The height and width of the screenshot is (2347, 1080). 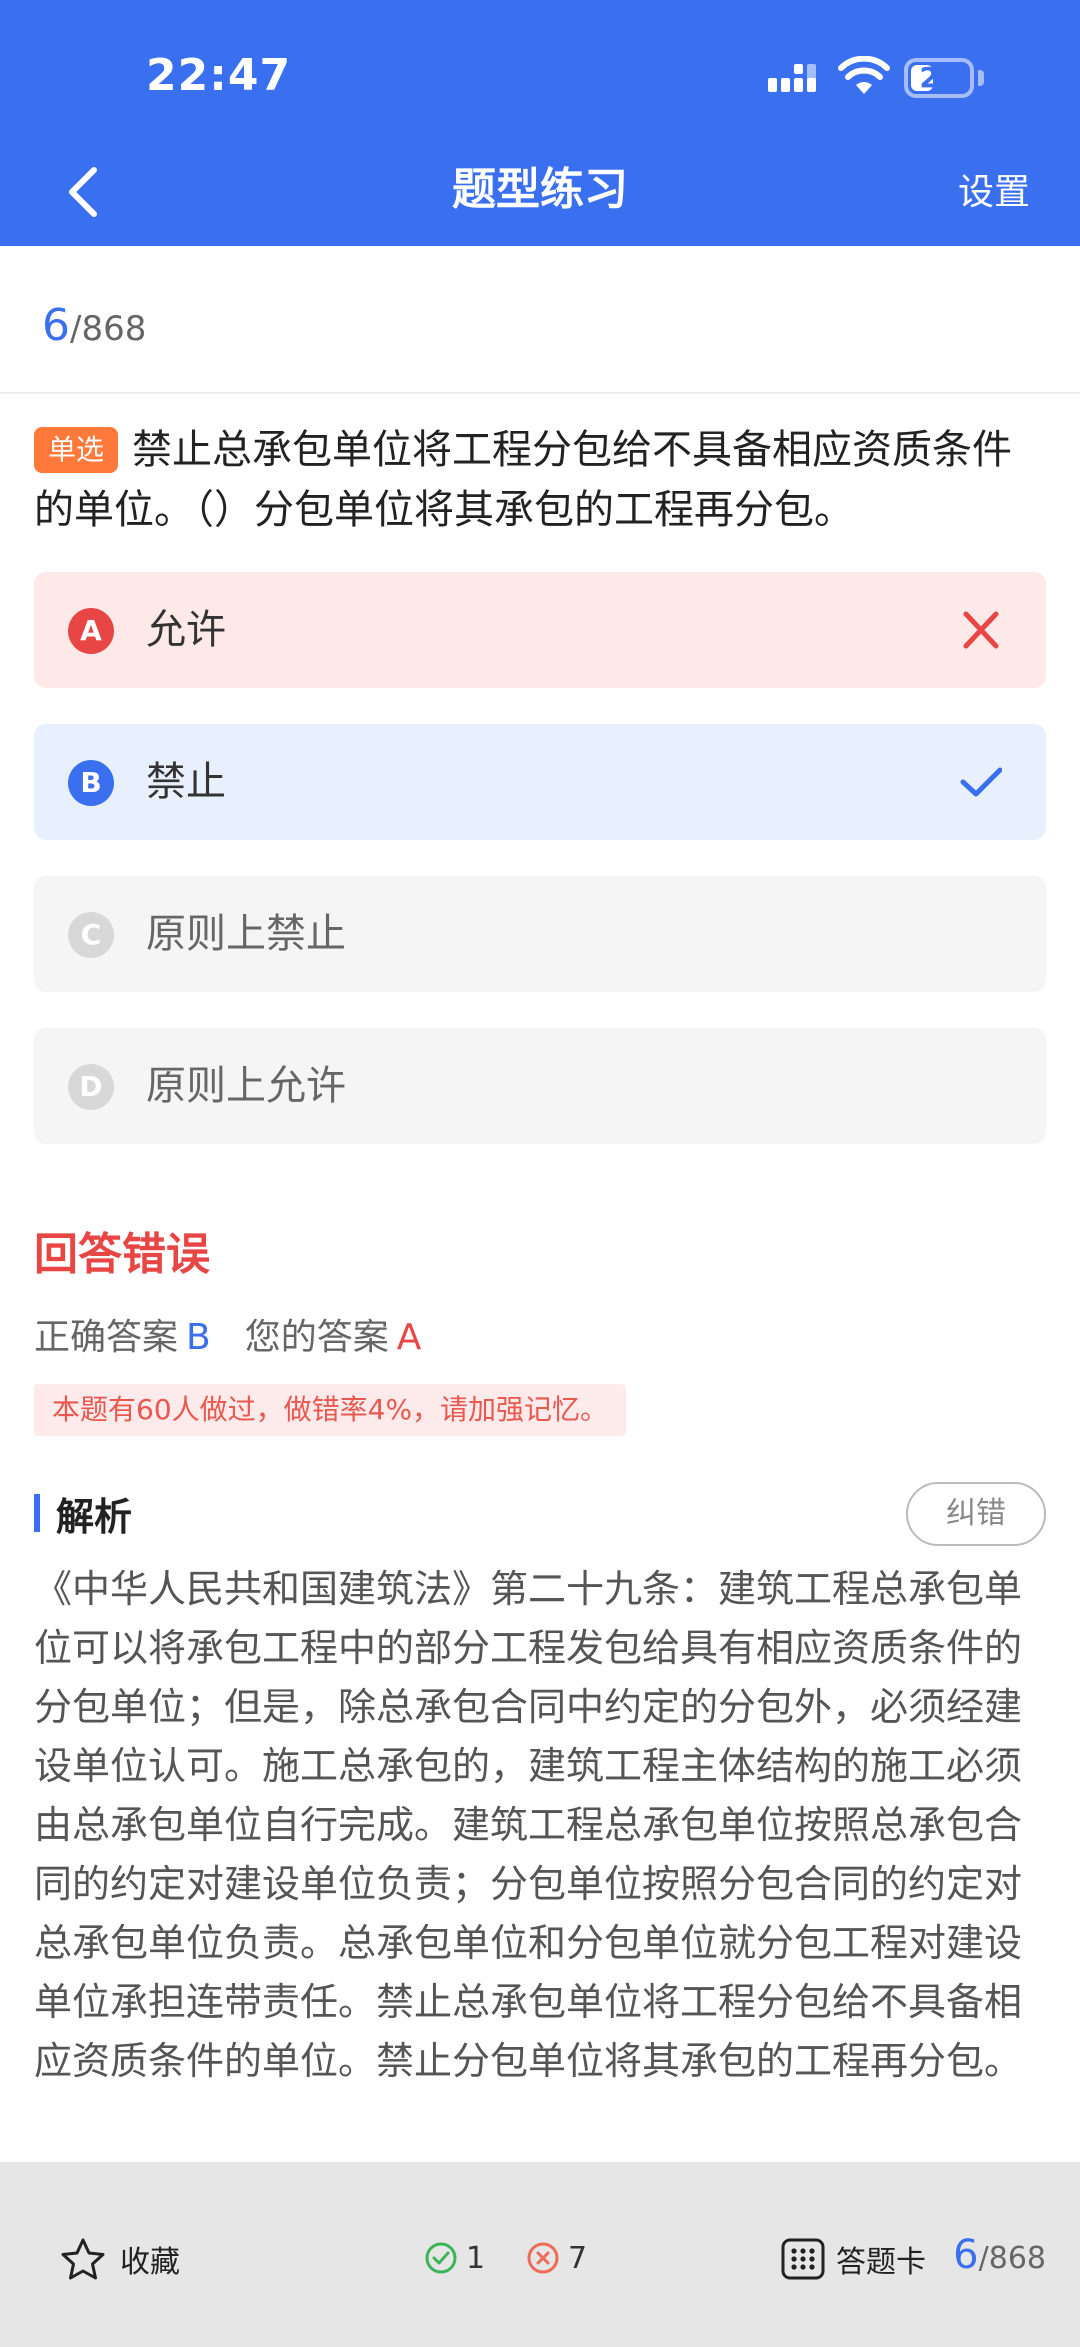 What do you see at coordinates (540, 1086) in the screenshot?
I see `option-d: D 原则上允许` at bounding box center [540, 1086].